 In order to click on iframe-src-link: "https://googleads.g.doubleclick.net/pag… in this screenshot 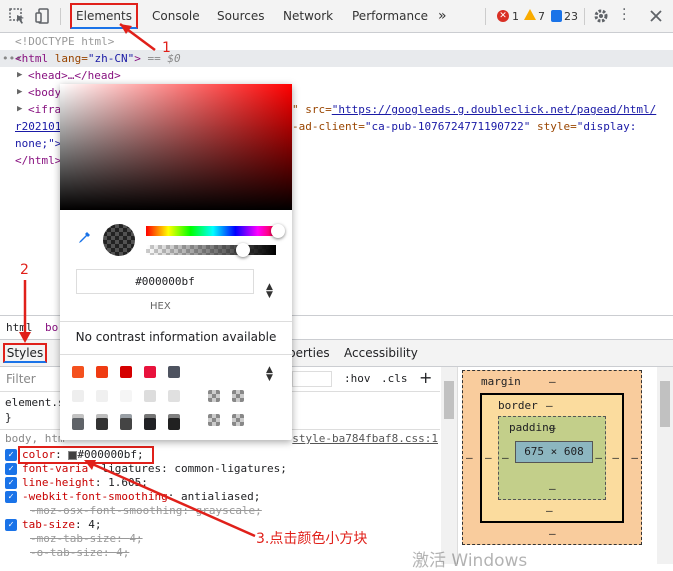, I will do `click(494, 109)`.